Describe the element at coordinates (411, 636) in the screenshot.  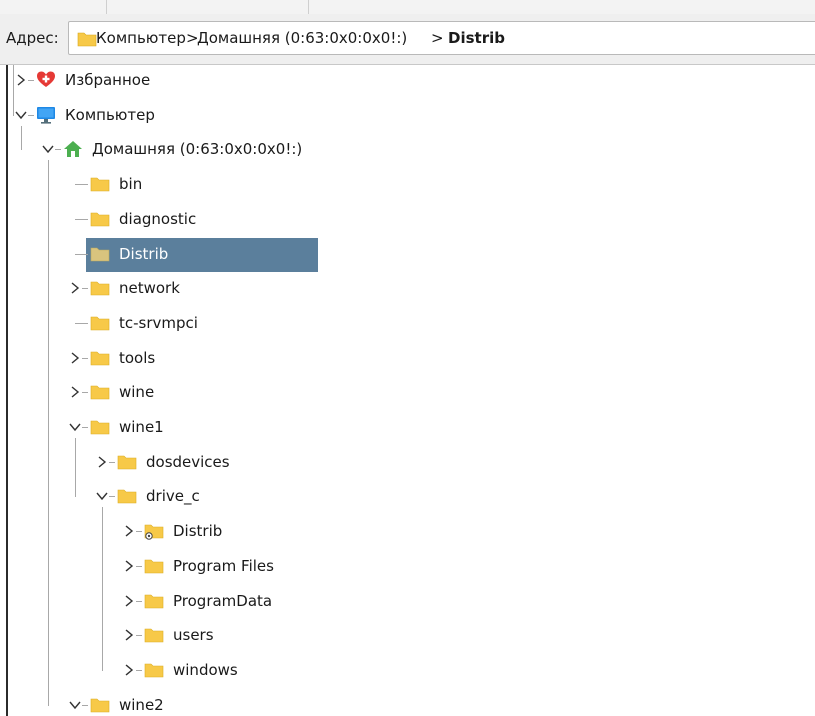
I see `tree-item-users: users` at that location.